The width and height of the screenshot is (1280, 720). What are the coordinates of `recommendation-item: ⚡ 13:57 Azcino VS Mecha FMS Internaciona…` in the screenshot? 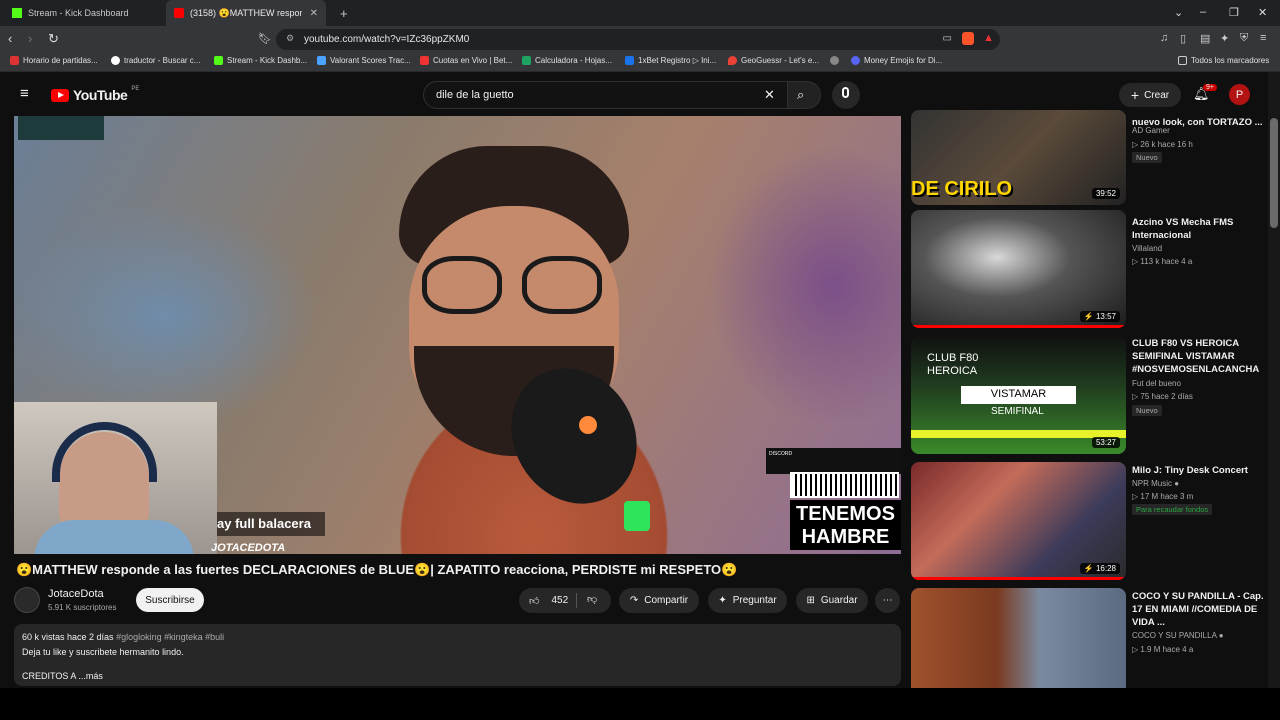 It's located at (1089, 269).